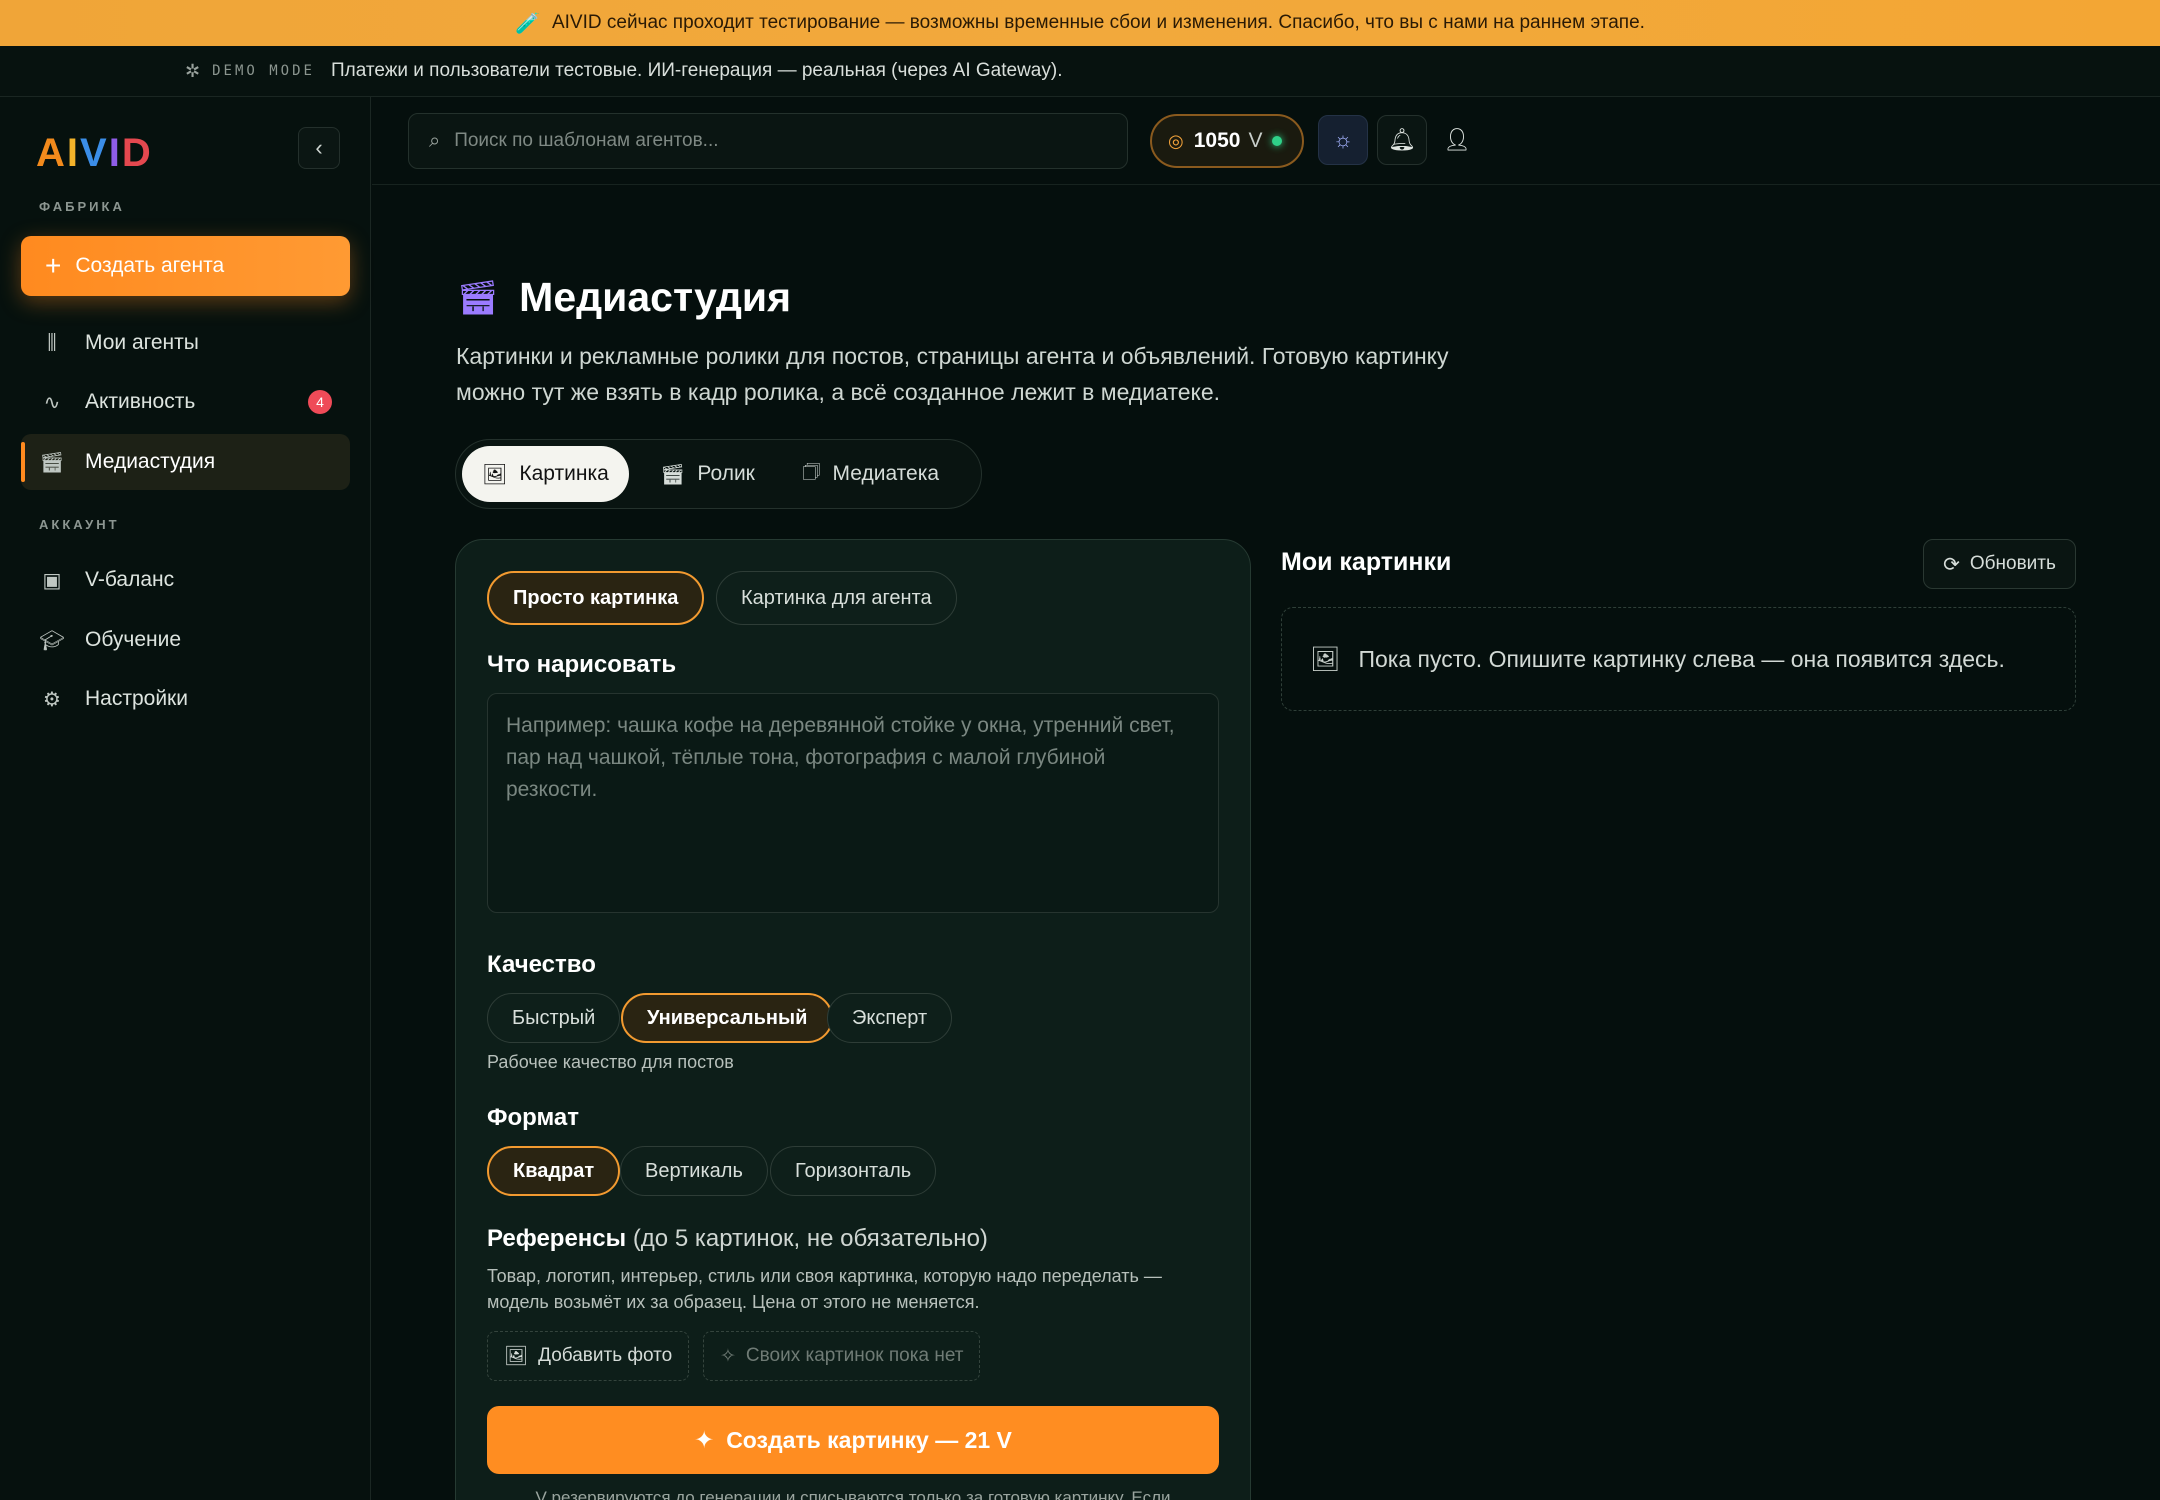  Describe the element at coordinates (52, 342) in the screenshot. I see `library-icon: ⫼` at that location.